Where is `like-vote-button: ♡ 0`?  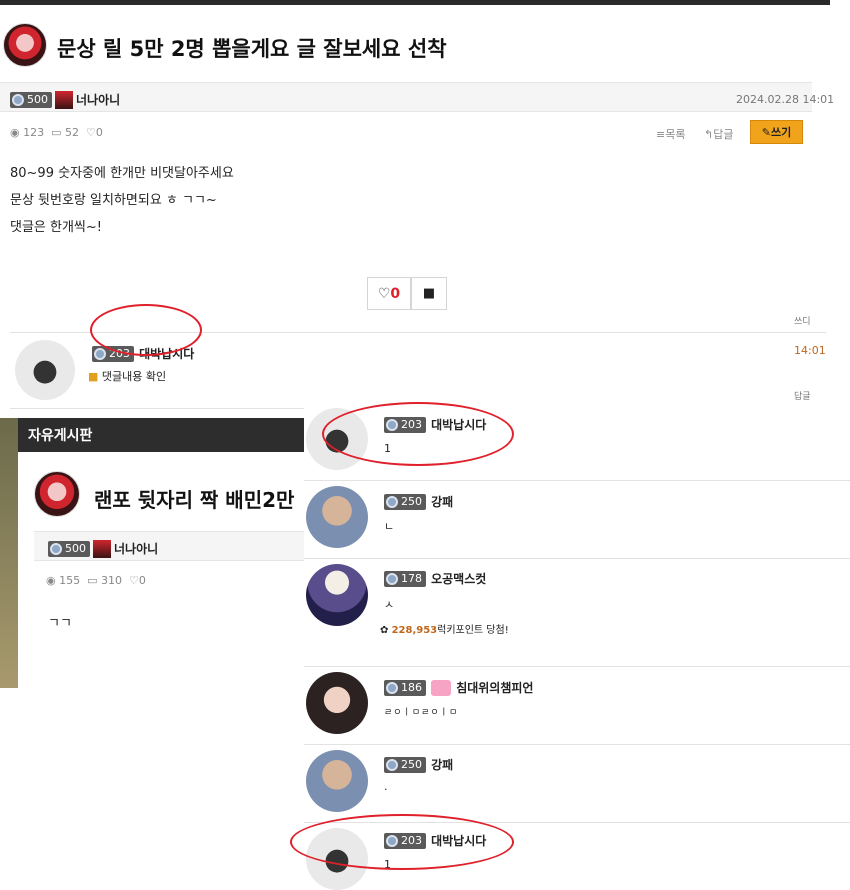
like-vote-button: ♡ 0 is located at coordinates (389, 293).